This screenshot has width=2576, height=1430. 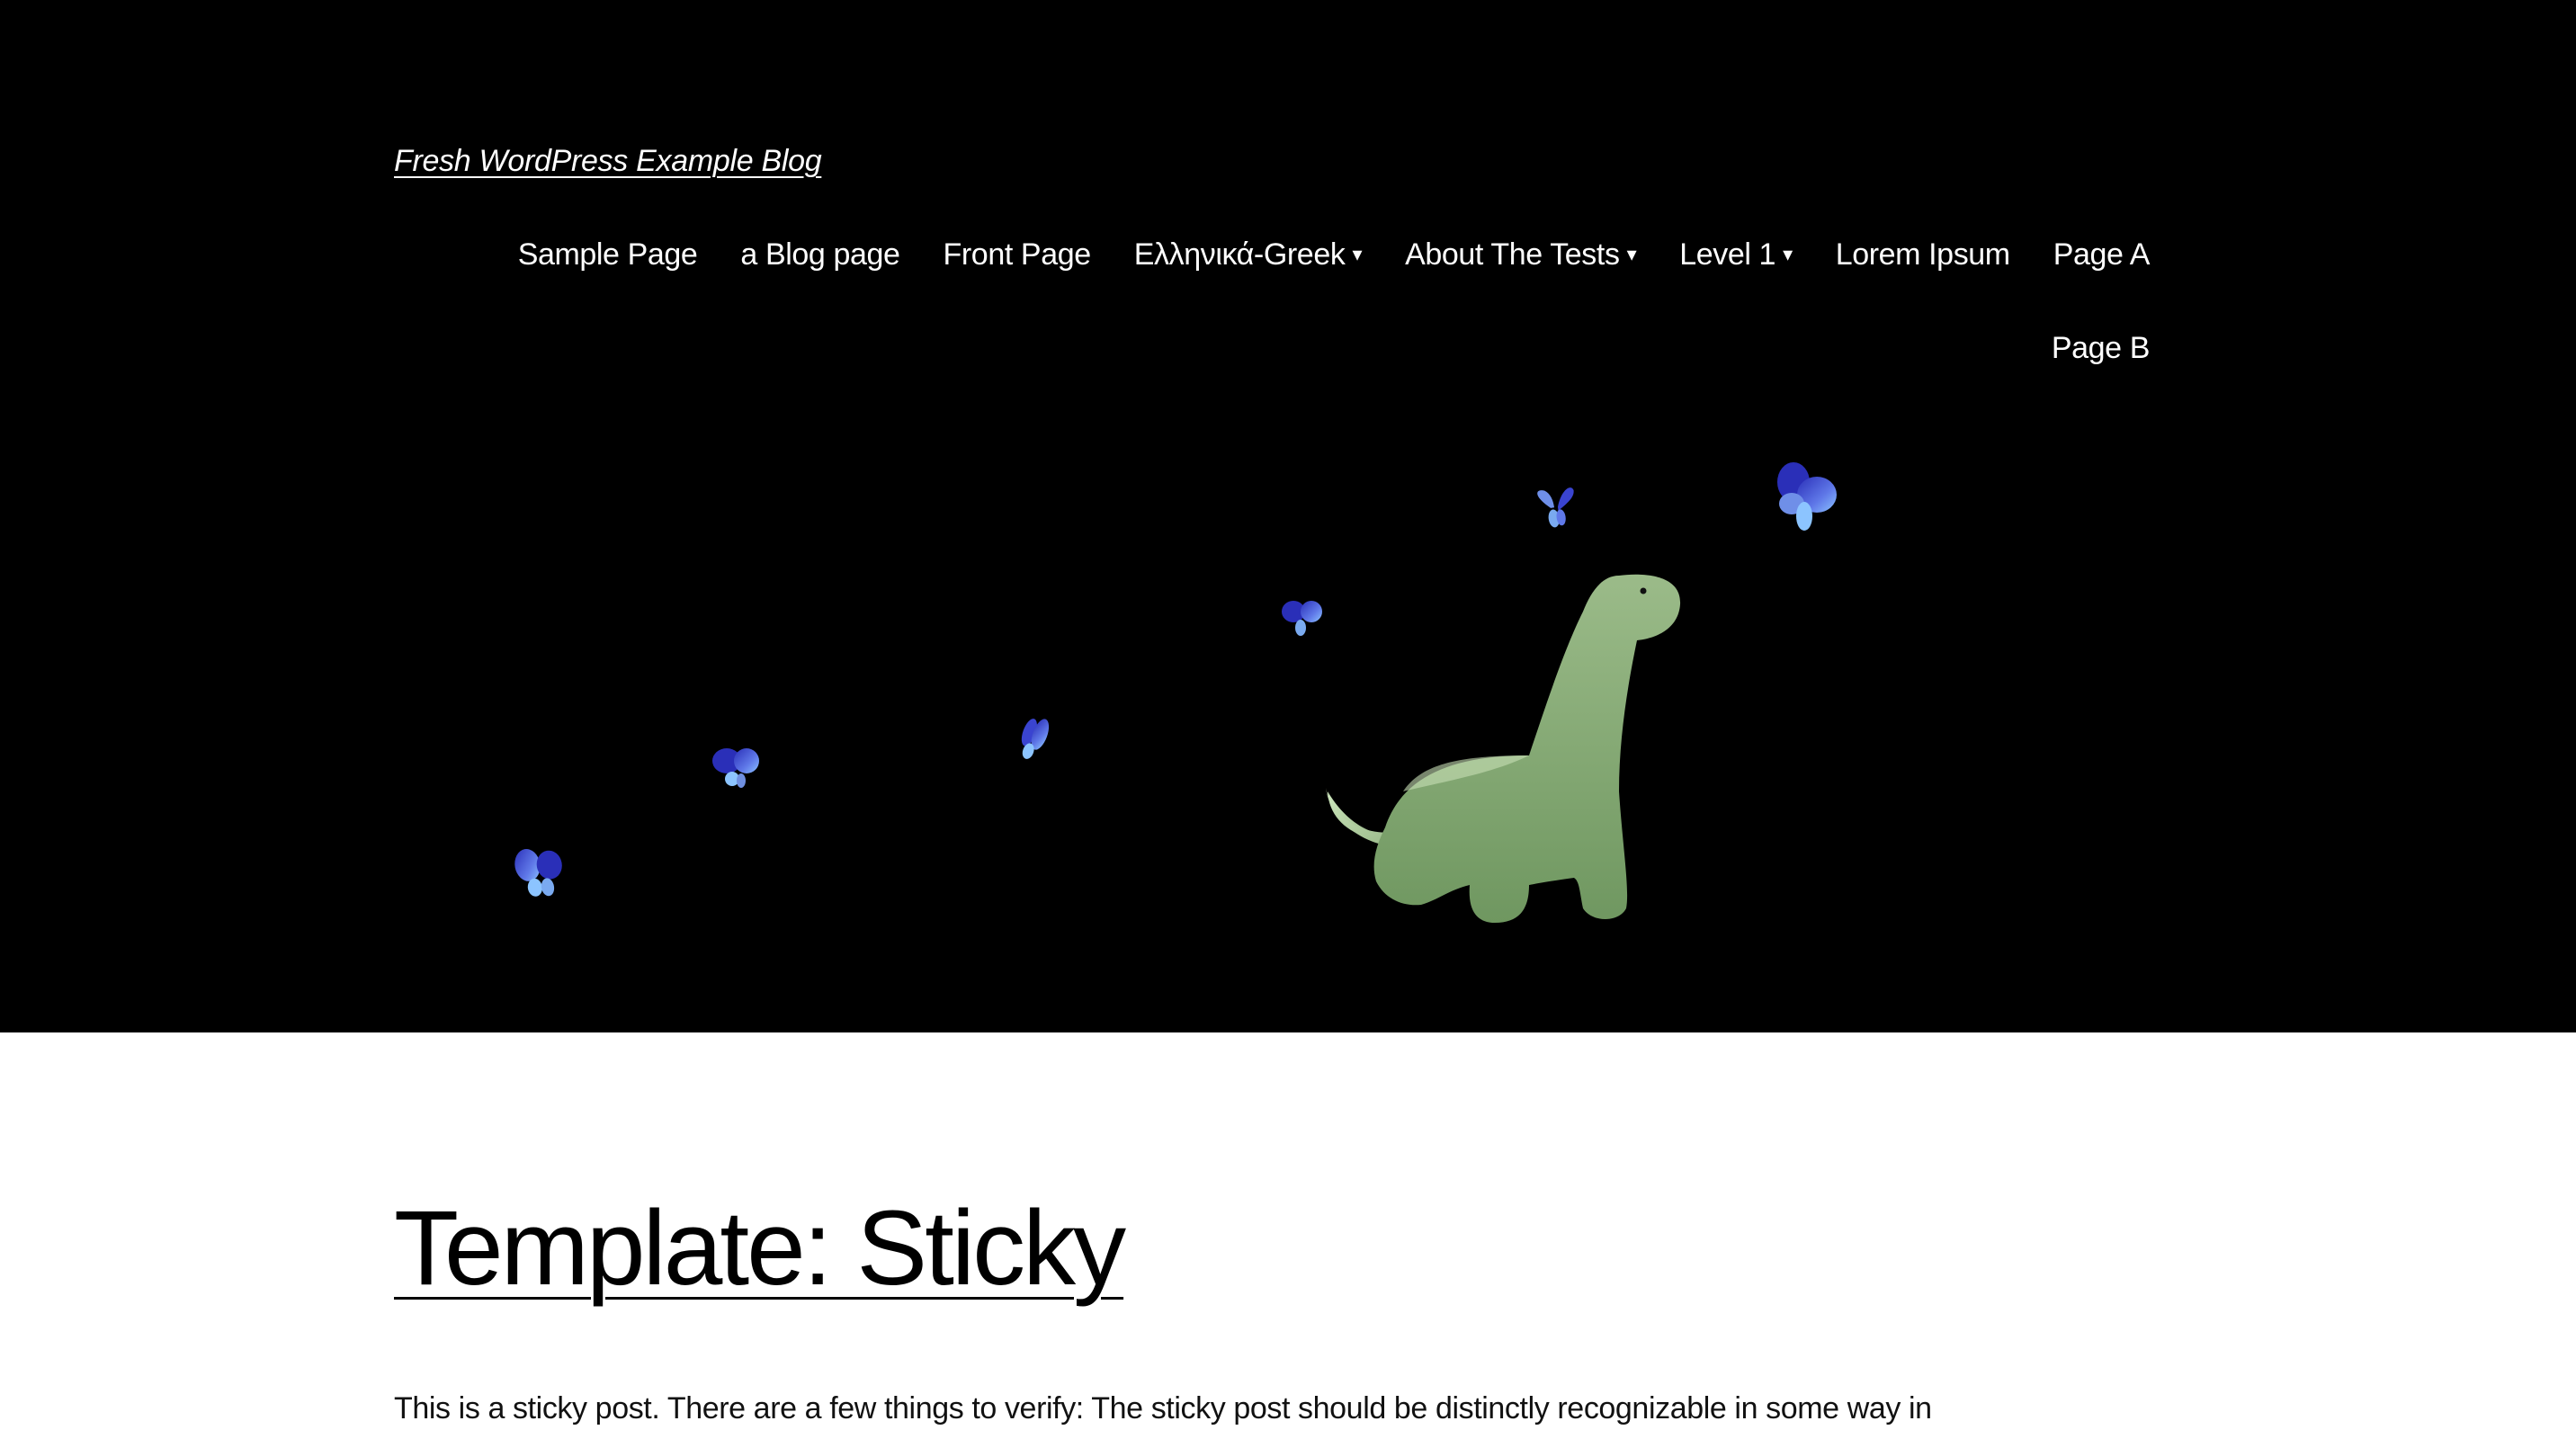 What do you see at coordinates (1239, 254) in the screenshot?
I see `nav-item-label: Ελληνικά-Greek` at bounding box center [1239, 254].